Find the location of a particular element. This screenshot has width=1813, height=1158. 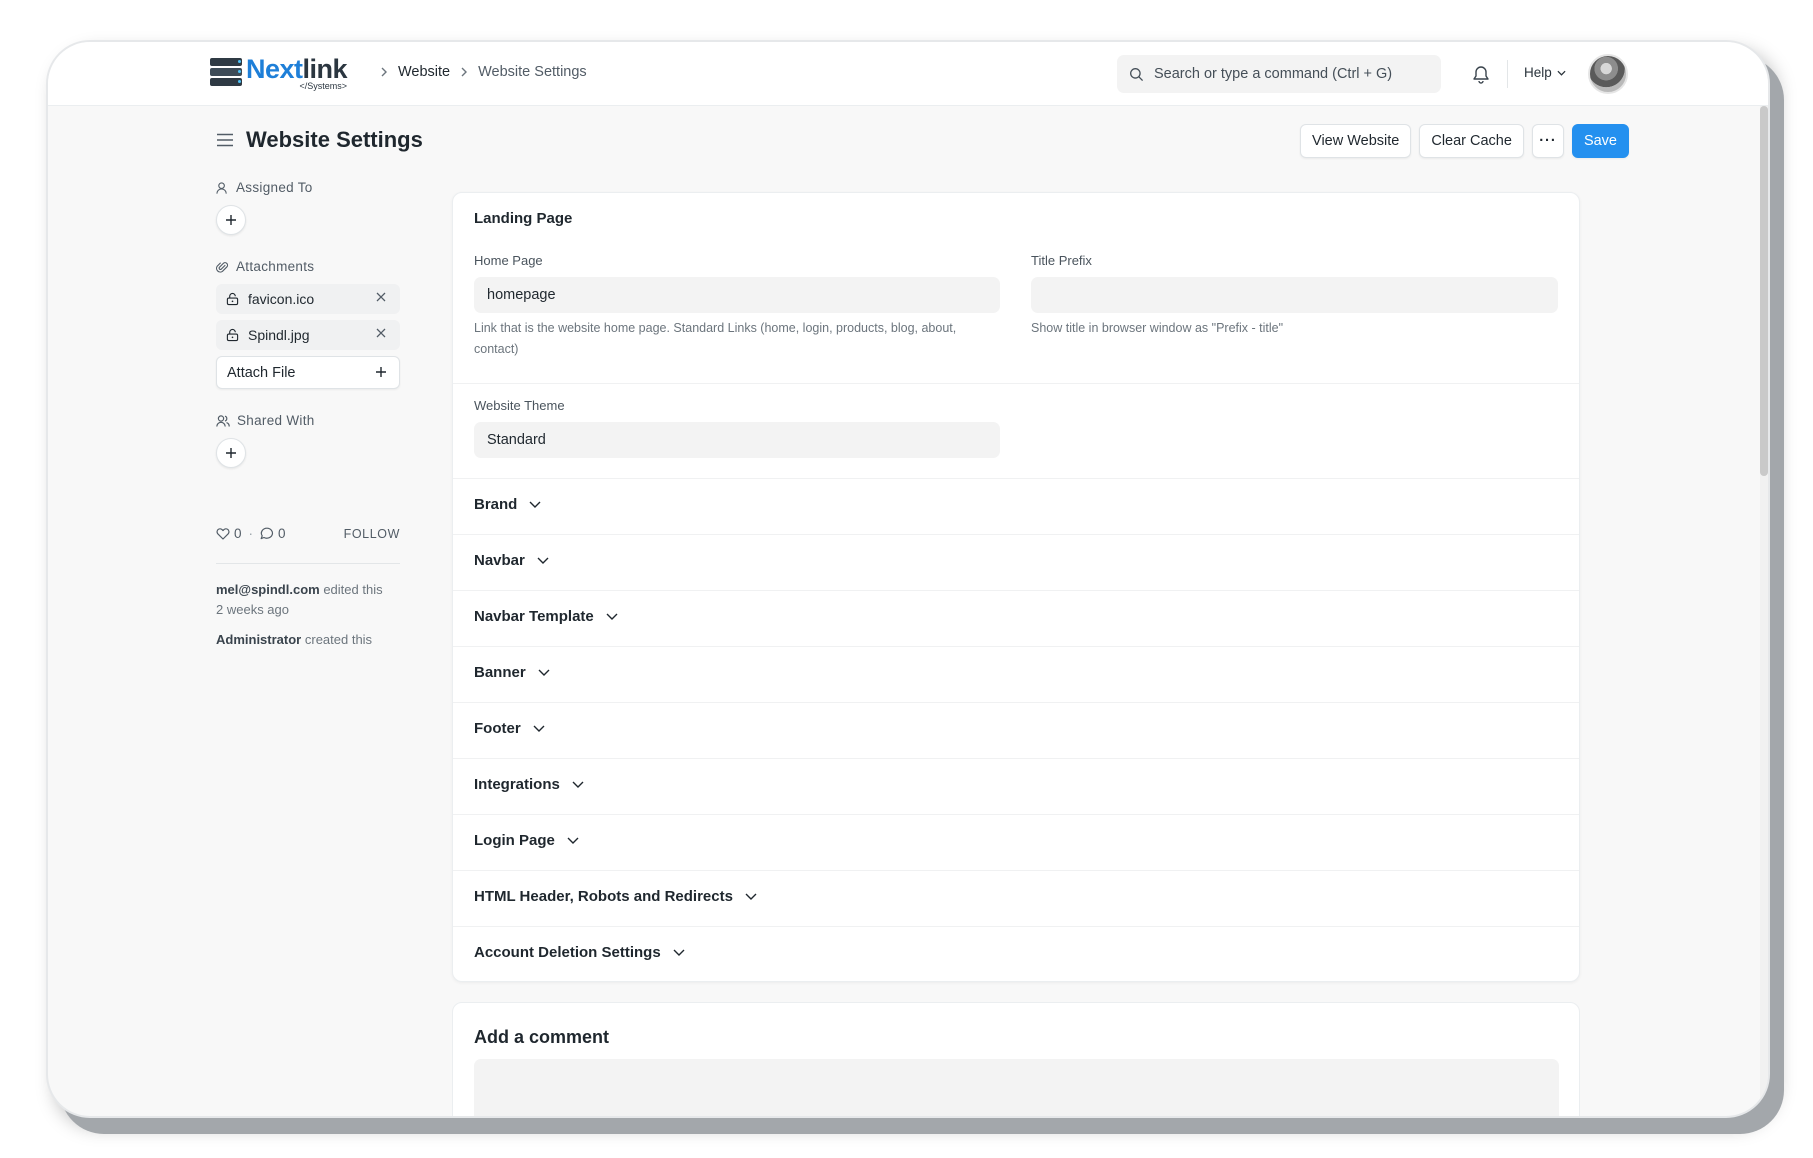

section-html-header: HTML Header, Robots and Redirects is located at coordinates (615, 896).